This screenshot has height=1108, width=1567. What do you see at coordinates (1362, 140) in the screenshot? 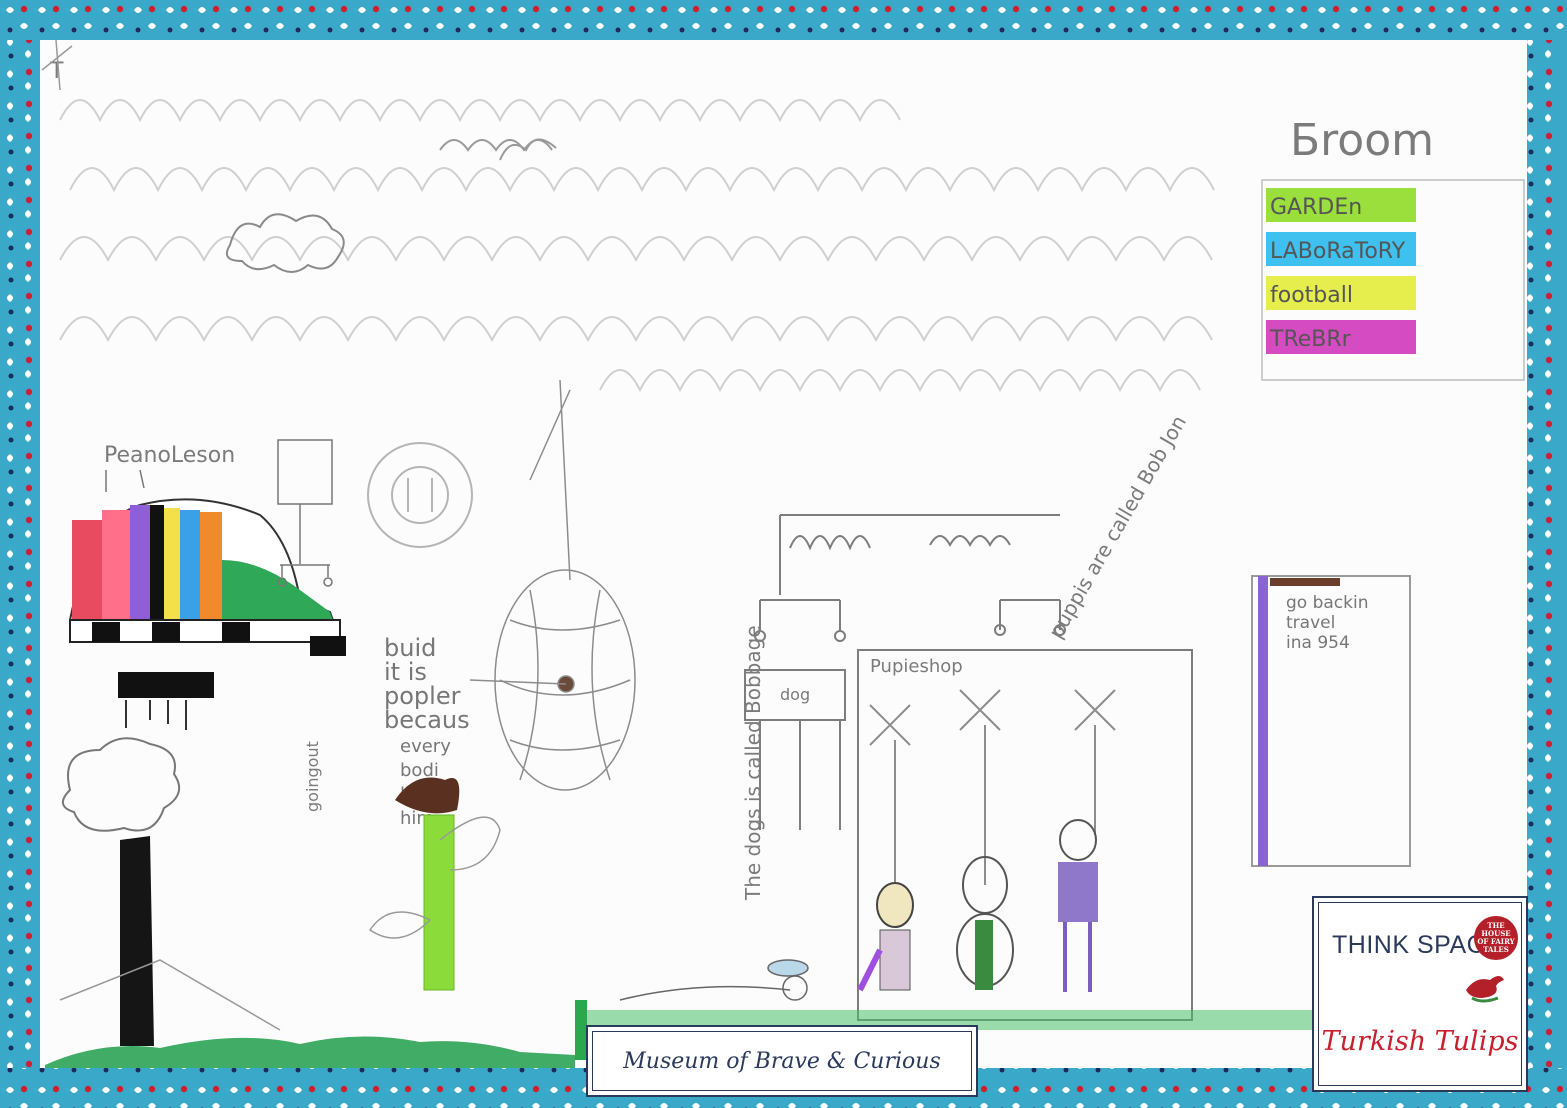
I see `top-right-word: Бroom` at bounding box center [1362, 140].